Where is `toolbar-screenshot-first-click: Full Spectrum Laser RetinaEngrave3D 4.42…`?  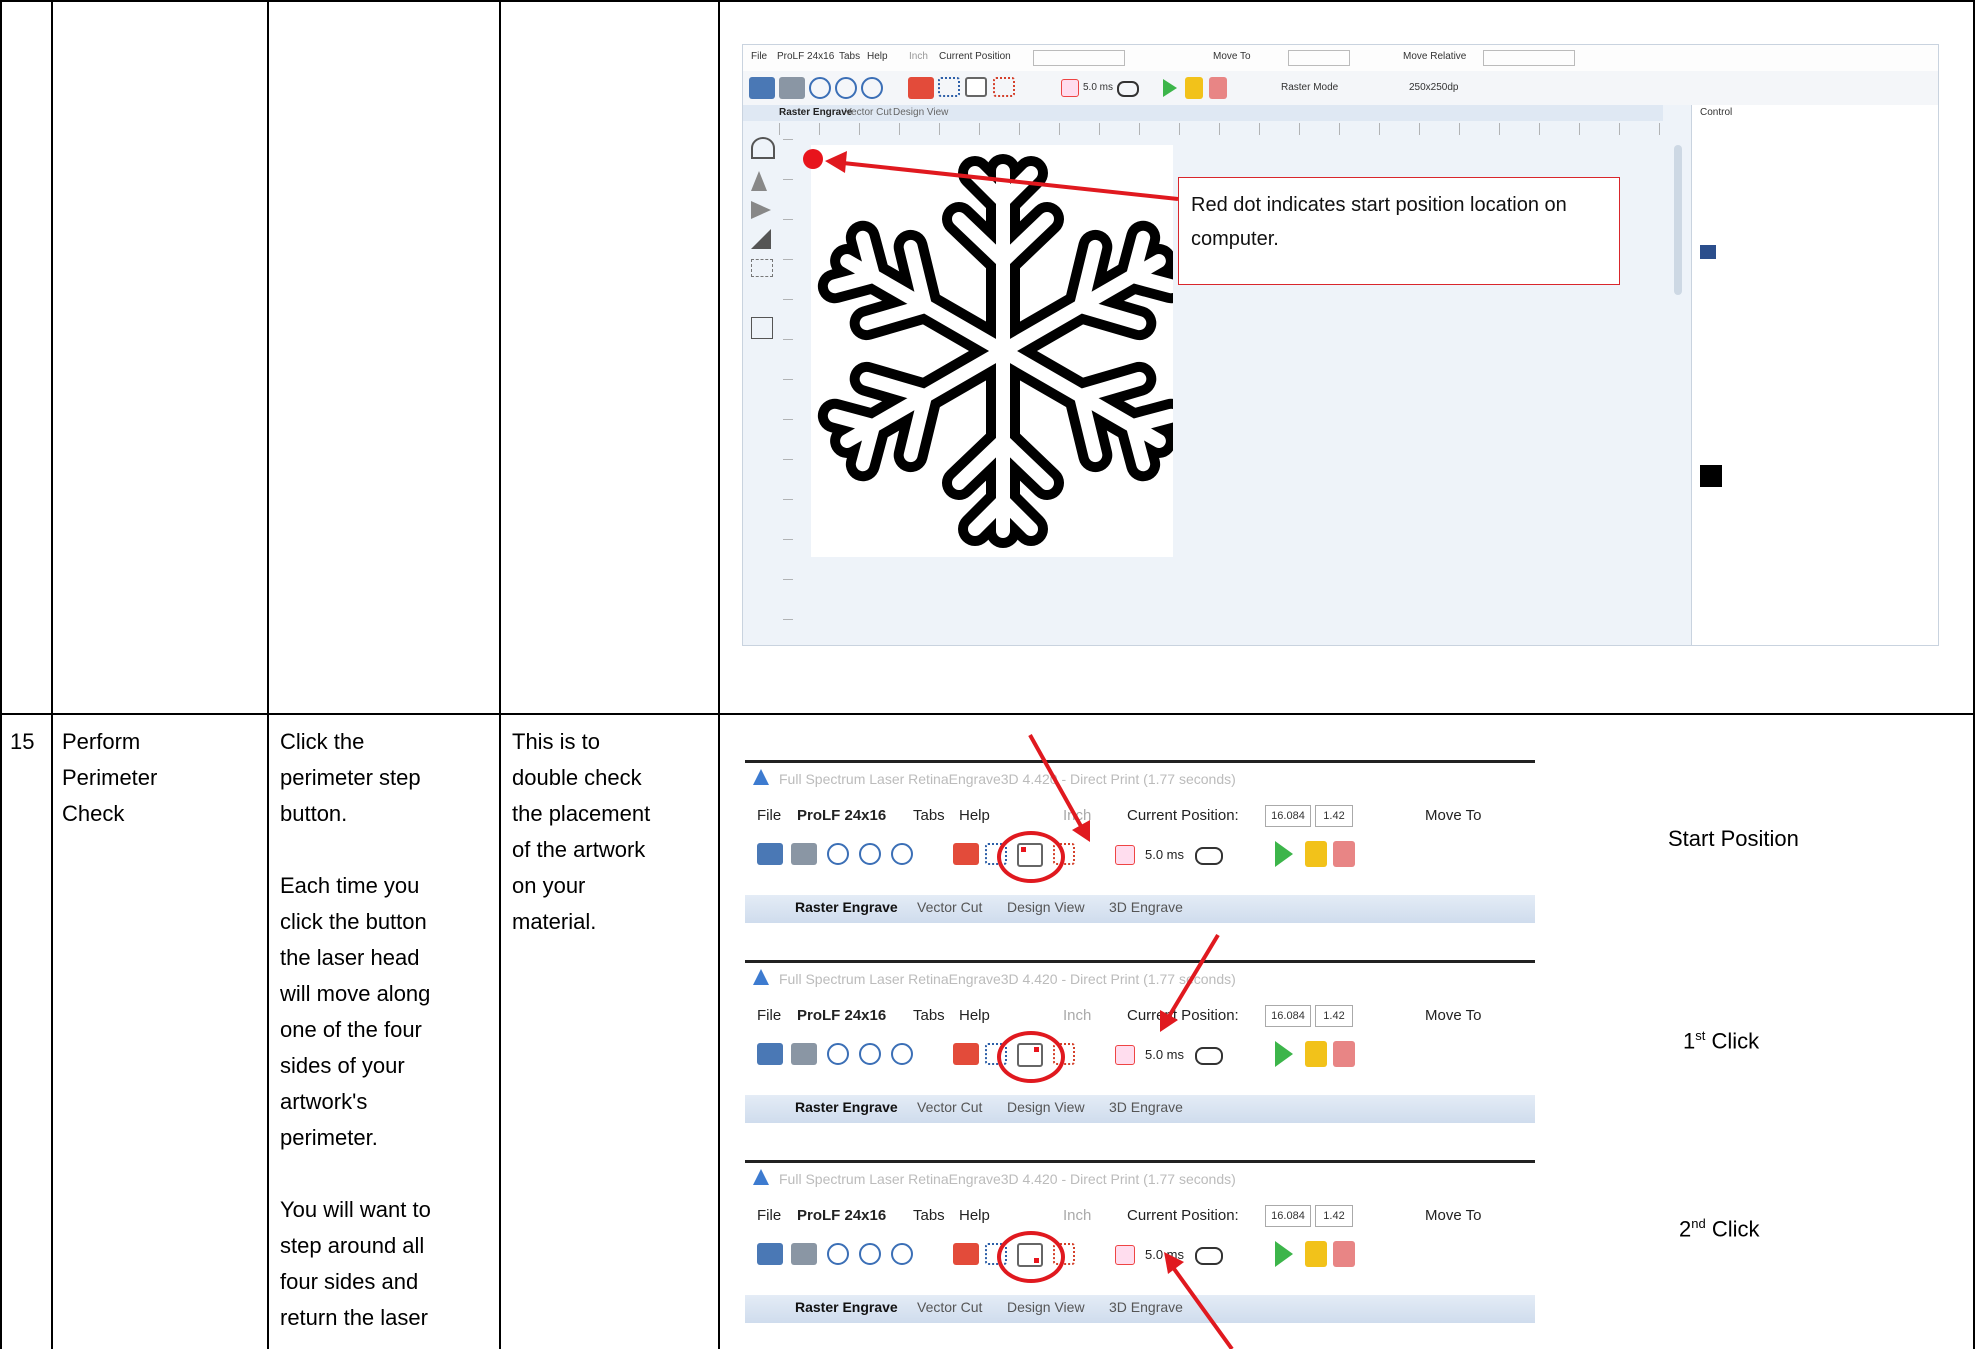 toolbar-screenshot-first-click: Full Spectrum Laser RetinaEngrave3D 4.42… is located at coordinates (1140, 1044).